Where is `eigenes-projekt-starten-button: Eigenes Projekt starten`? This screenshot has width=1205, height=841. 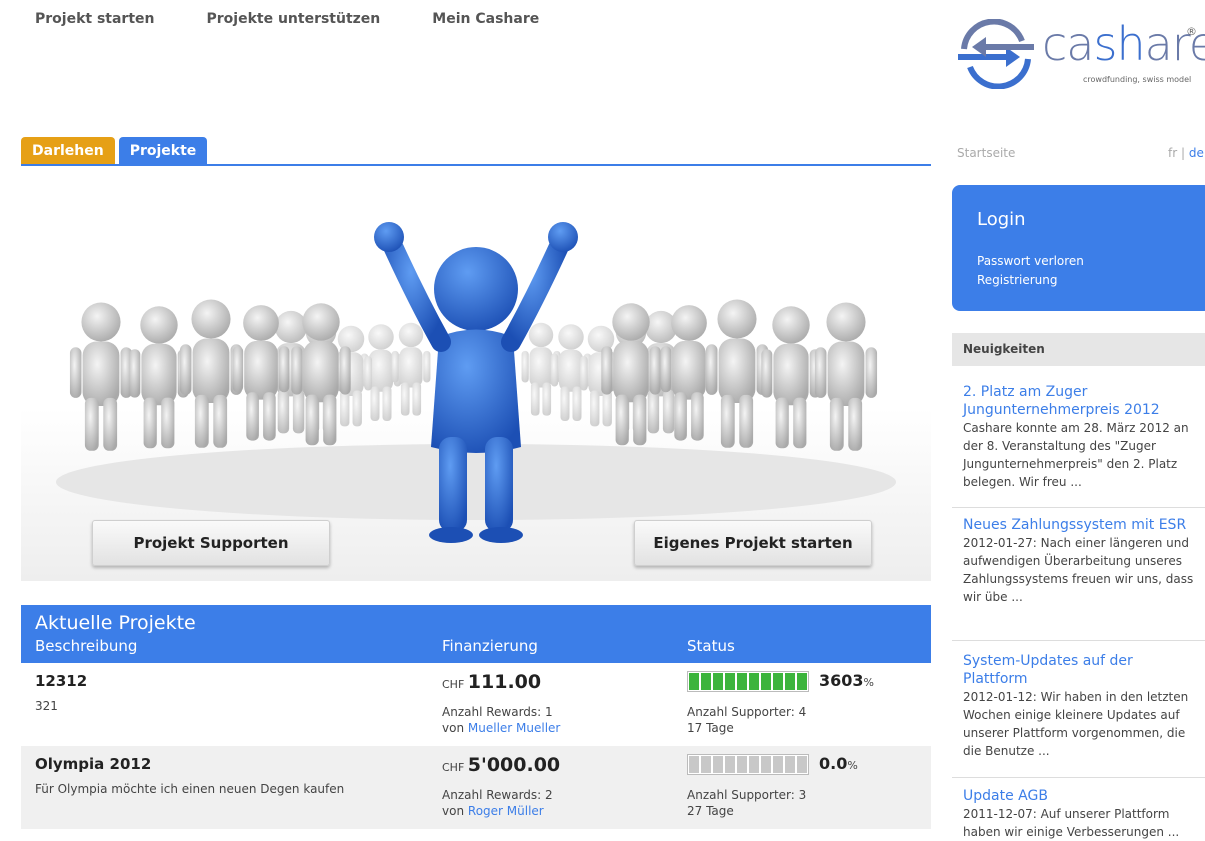
eigenes-projekt-starten-button: Eigenes Projekt starten is located at coordinates (753, 543).